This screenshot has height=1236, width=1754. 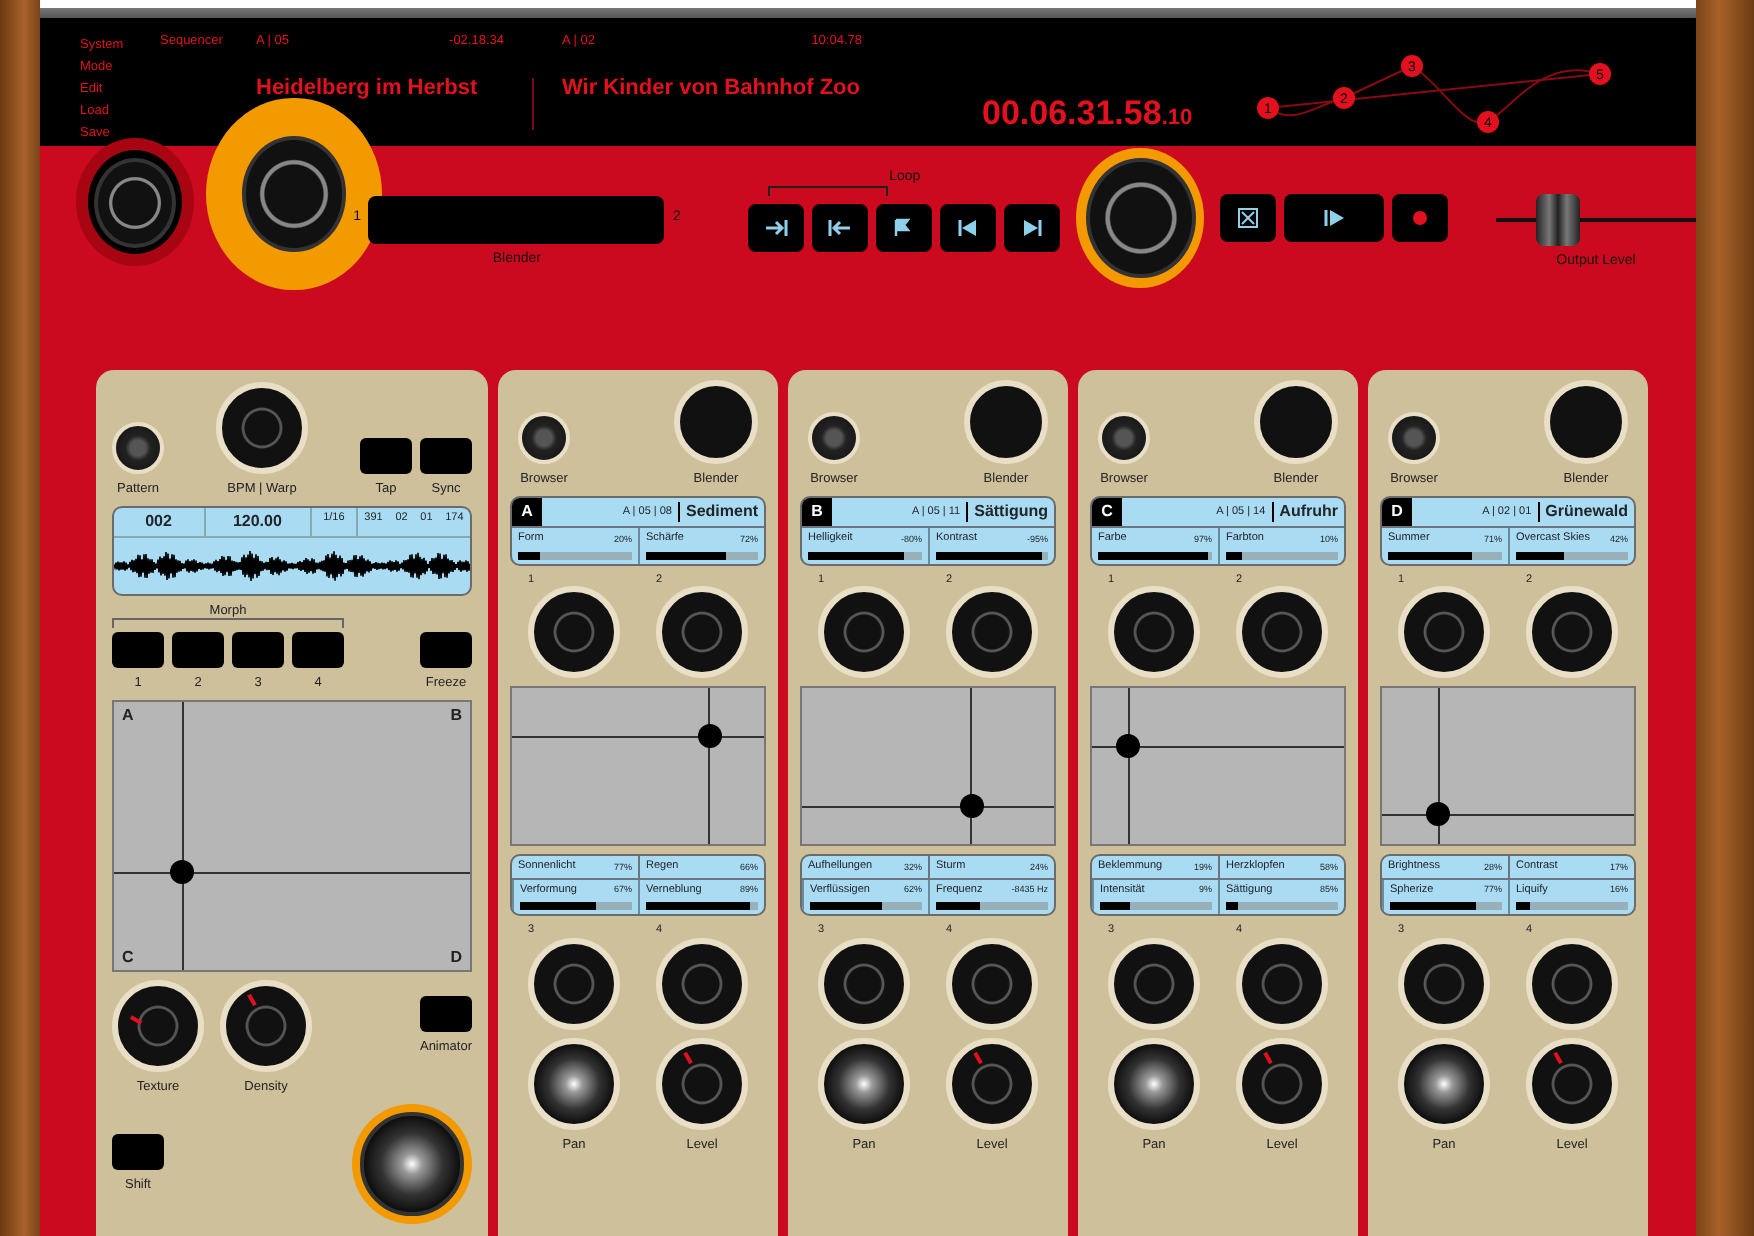 I want to click on next-button, so click(x=1032, y=227).